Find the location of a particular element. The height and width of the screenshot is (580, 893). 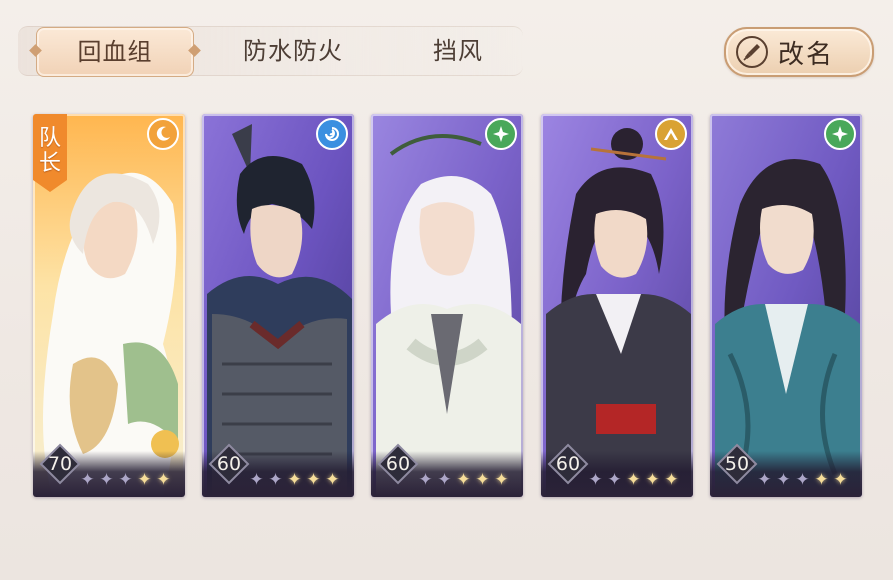

tab-team-2: 防水防火 is located at coordinates (293, 51).